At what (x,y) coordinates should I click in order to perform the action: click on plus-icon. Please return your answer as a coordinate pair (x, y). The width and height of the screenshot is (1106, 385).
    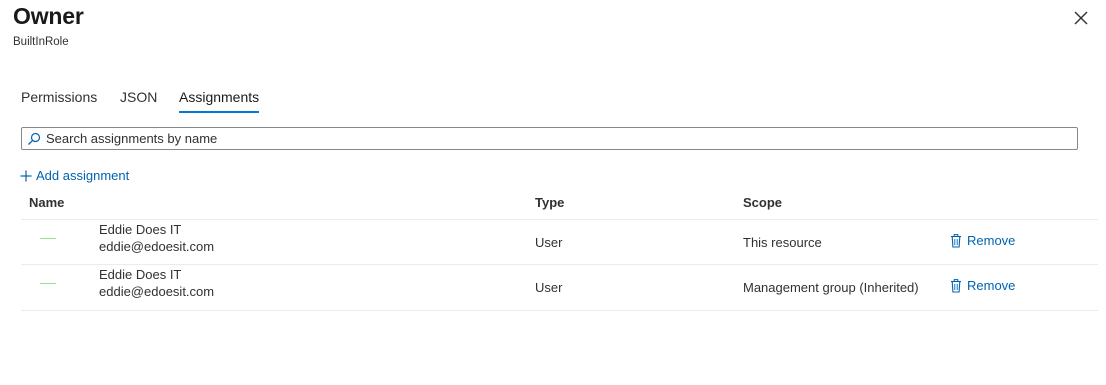
    Looking at the image, I should click on (26, 175).